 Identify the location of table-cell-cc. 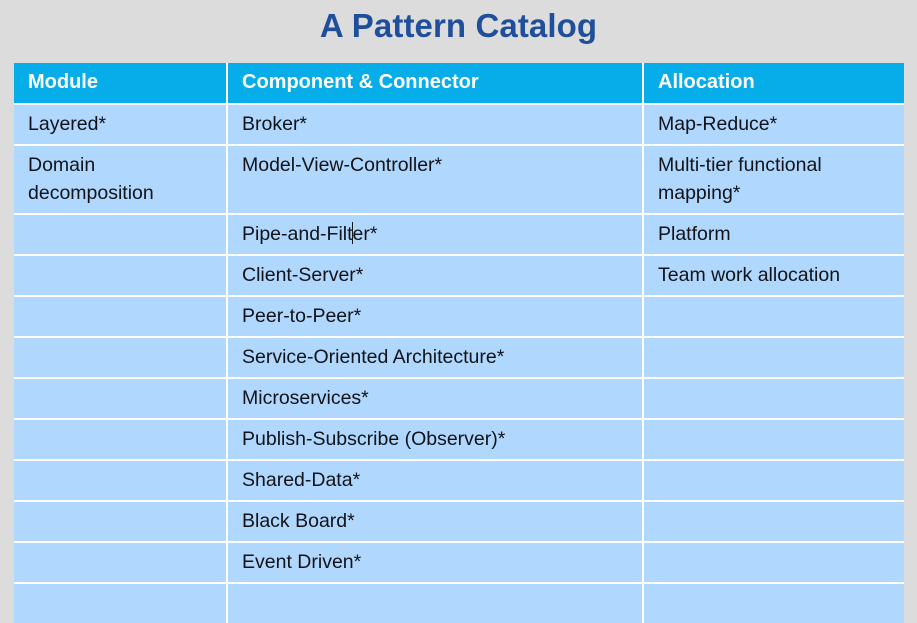
(436, 603).